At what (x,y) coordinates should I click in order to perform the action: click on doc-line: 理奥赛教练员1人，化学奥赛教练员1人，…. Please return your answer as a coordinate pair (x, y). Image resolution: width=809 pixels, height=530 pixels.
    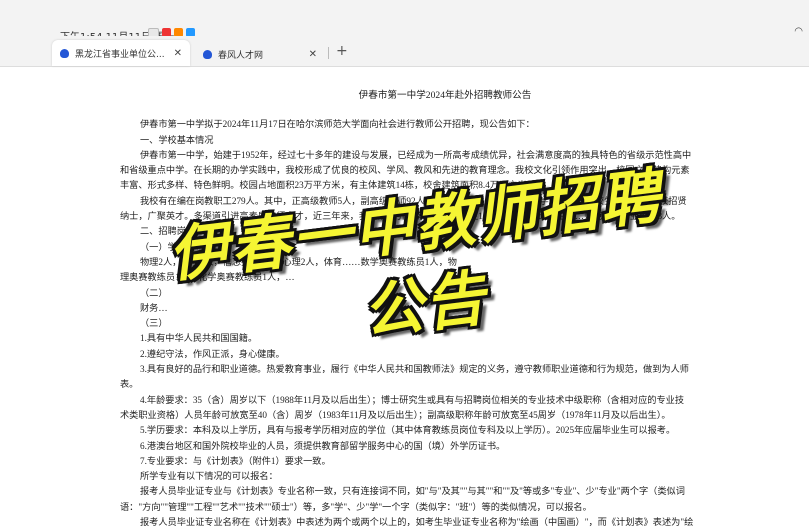
    Looking at the image, I should click on (207, 277).